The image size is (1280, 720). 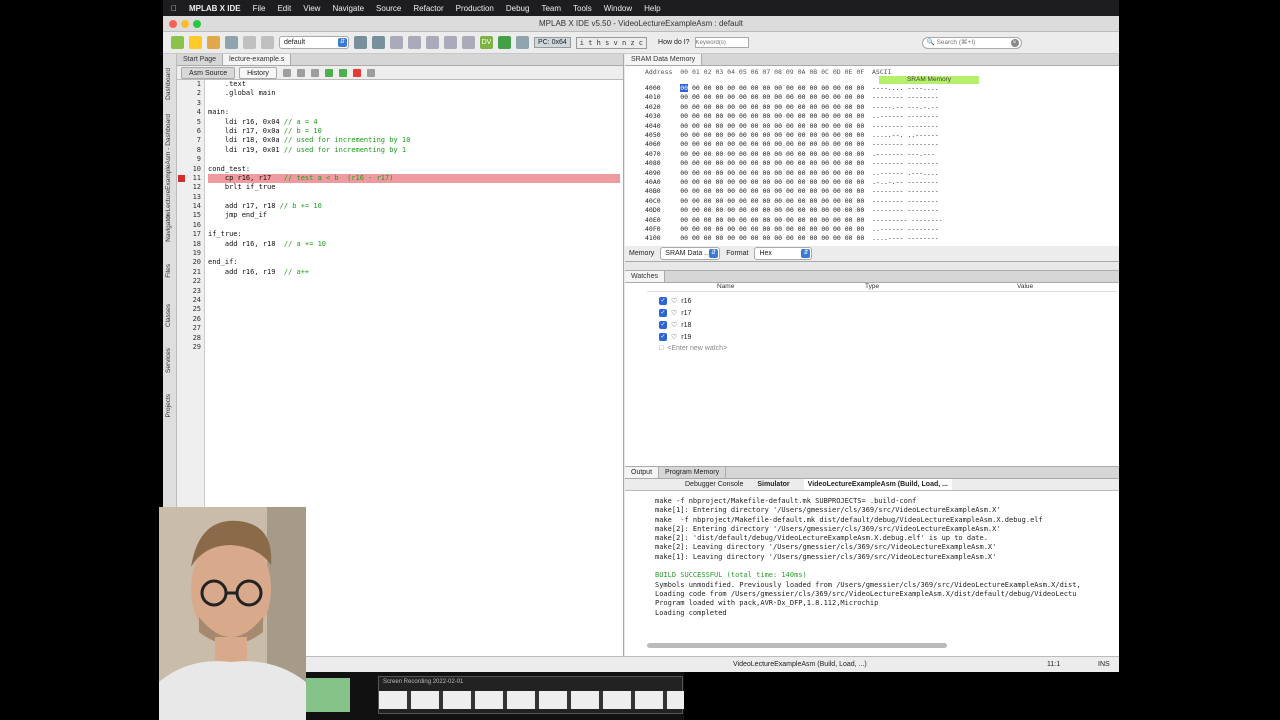 What do you see at coordinates (531, 695) in the screenshot?
I see `screen-recording-thumbnail: Screen Recording 2022-02-01` at bounding box center [531, 695].